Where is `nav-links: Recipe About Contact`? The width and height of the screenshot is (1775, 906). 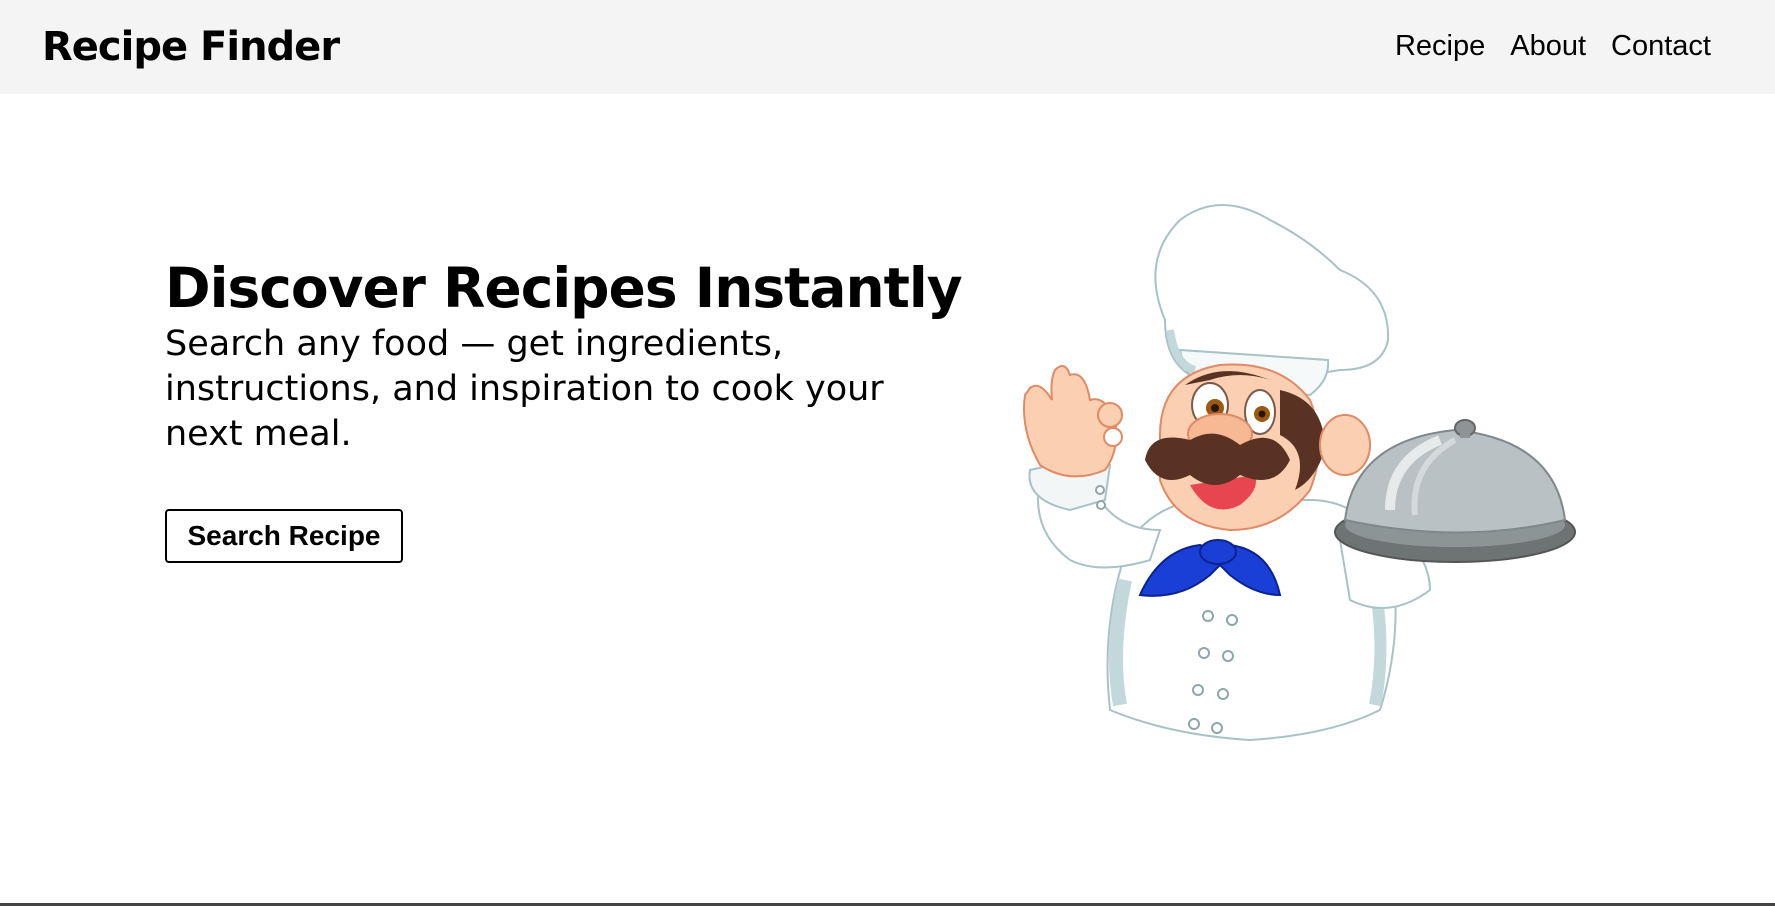
nav-links: Recipe About Contact is located at coordinates (1553, 46).